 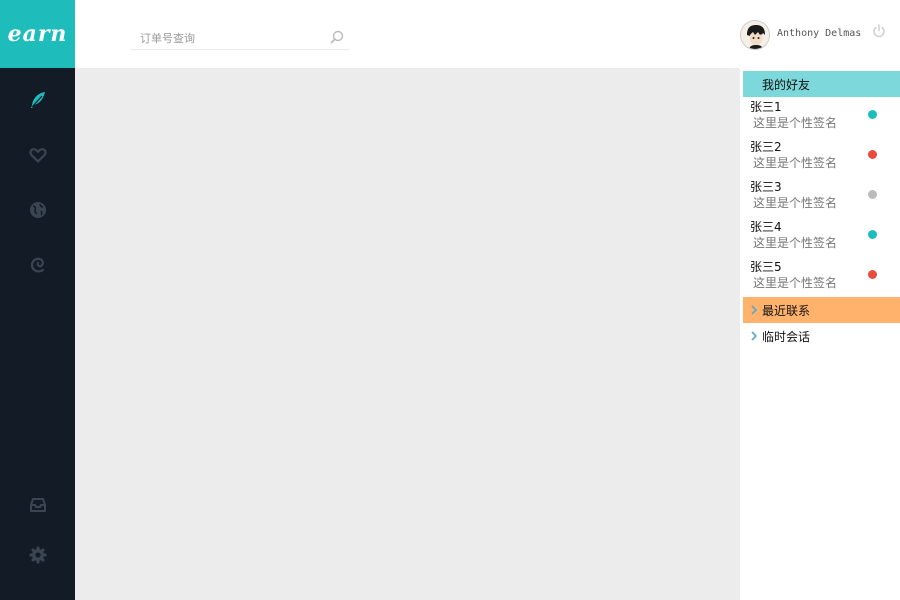 I want to click on globe-icon, so click(x=37, y=210).